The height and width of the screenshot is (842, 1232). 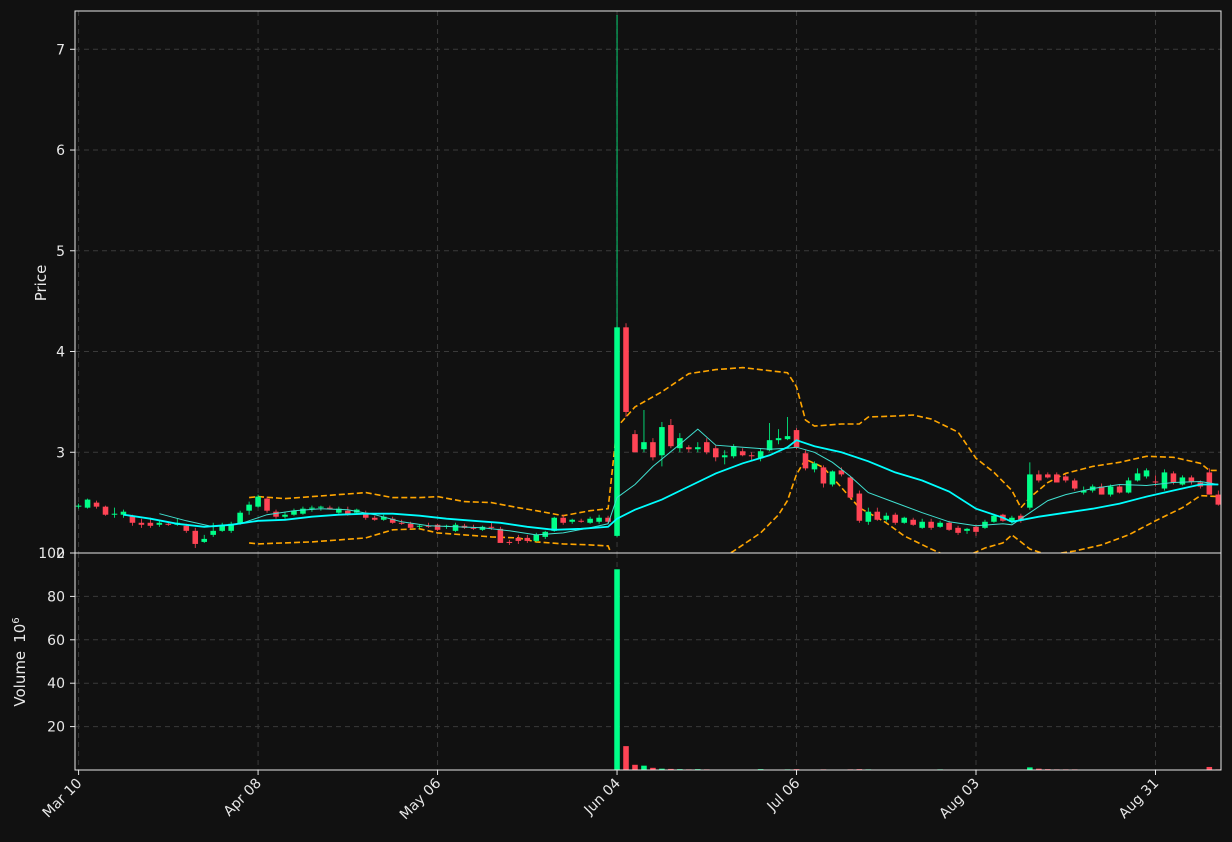 I want to click on price-tick-label: 6, so click(x=60, y=151).